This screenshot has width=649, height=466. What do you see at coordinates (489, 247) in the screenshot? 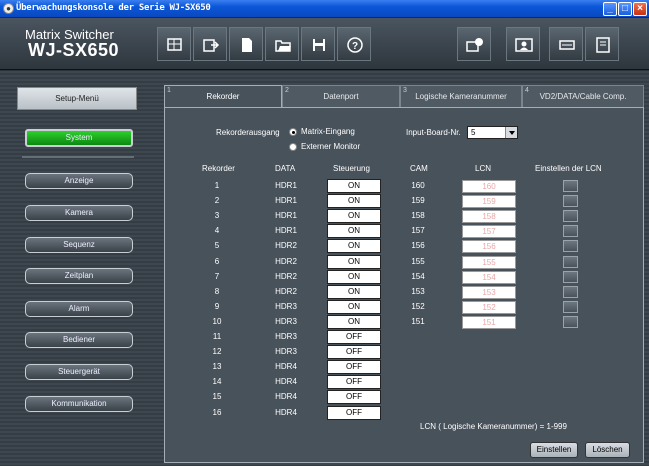
I see `lcn-field: 156` at bounding box center [489, 247].